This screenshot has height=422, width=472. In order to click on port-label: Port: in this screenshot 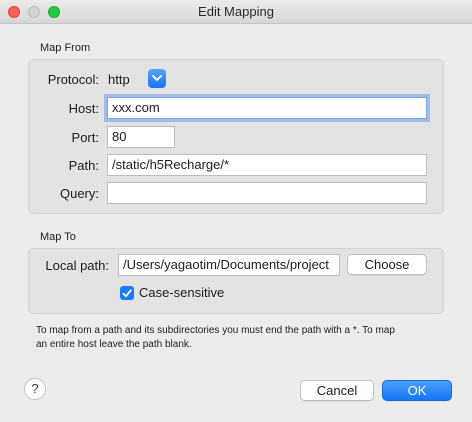, I will do `click(85, 137)`.